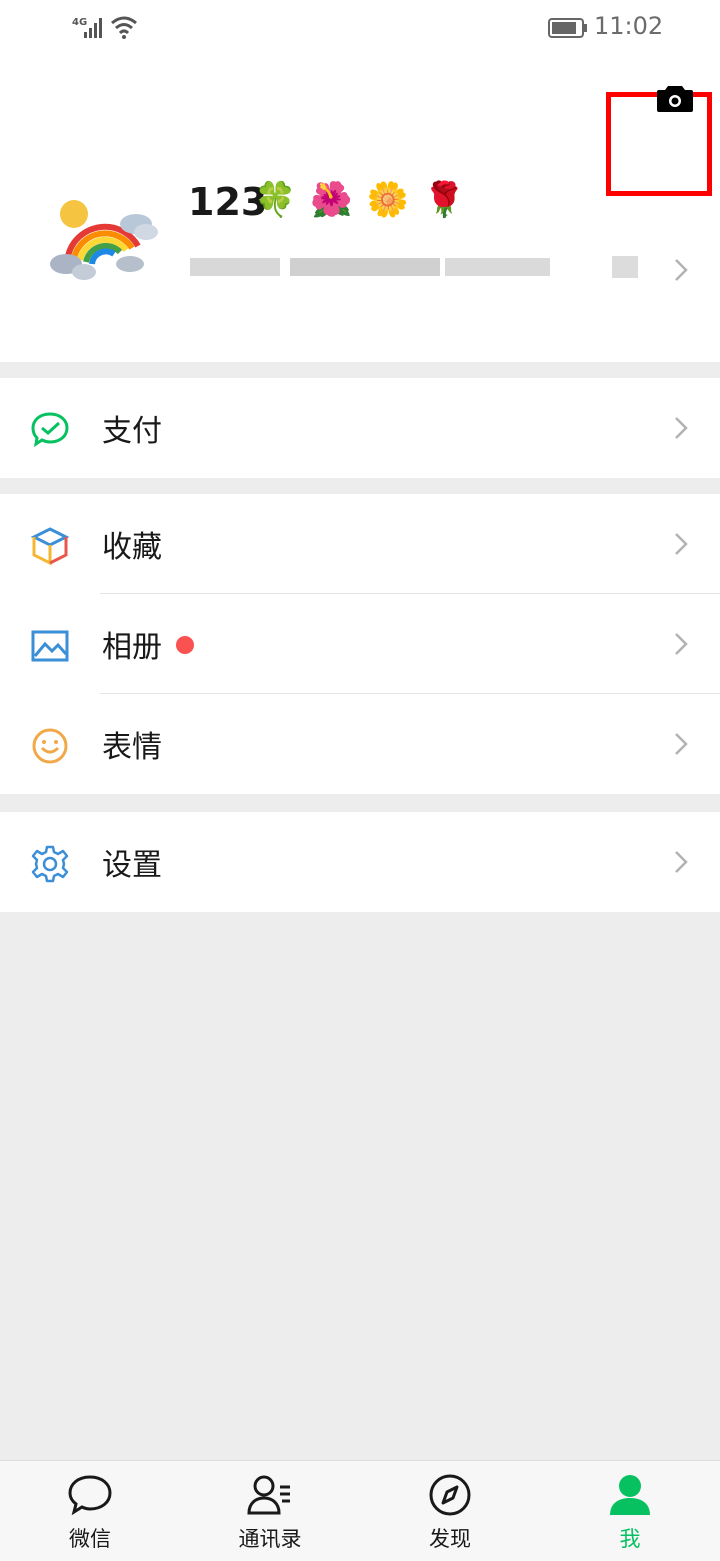  I want to click on smiley-icon, so click(50, 746).